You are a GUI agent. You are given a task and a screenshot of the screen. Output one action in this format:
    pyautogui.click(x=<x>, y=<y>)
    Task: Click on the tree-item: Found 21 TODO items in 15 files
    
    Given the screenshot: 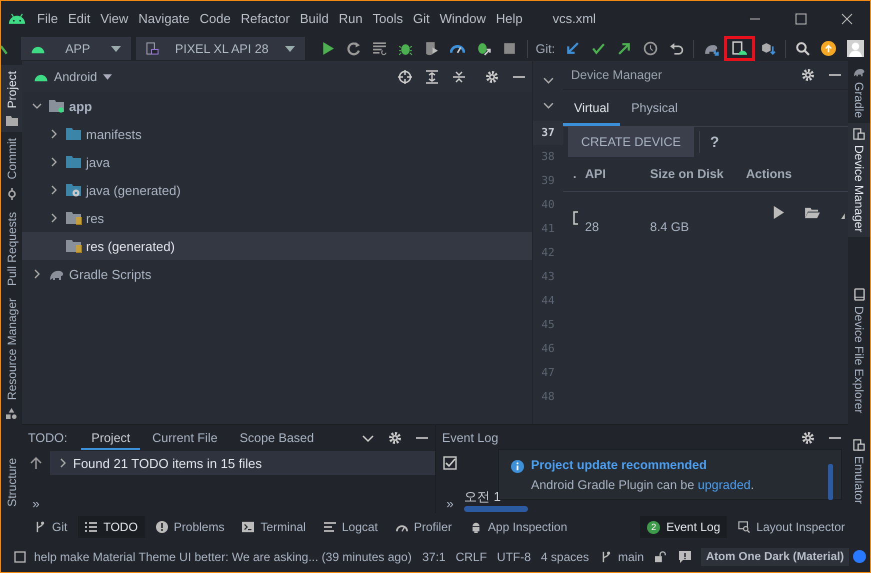 What is the action you would take?
    pyautogui.click(x=242, y=463)
    